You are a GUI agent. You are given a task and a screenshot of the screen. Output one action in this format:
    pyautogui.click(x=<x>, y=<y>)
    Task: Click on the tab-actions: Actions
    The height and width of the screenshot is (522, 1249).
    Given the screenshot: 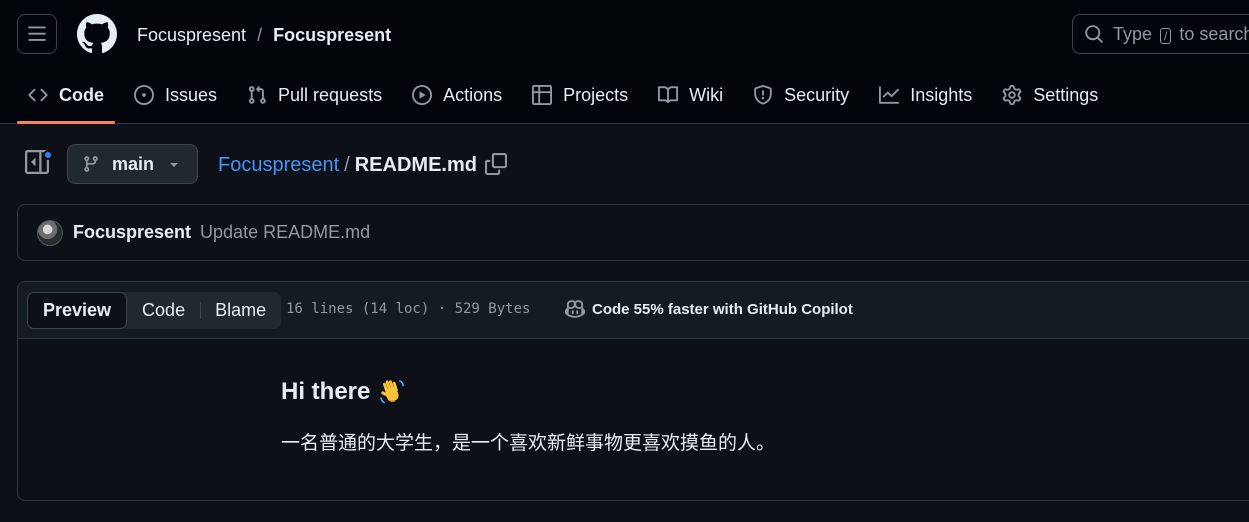 What is the action you would take?
    pyautogui.click(x=457, y=95)
    